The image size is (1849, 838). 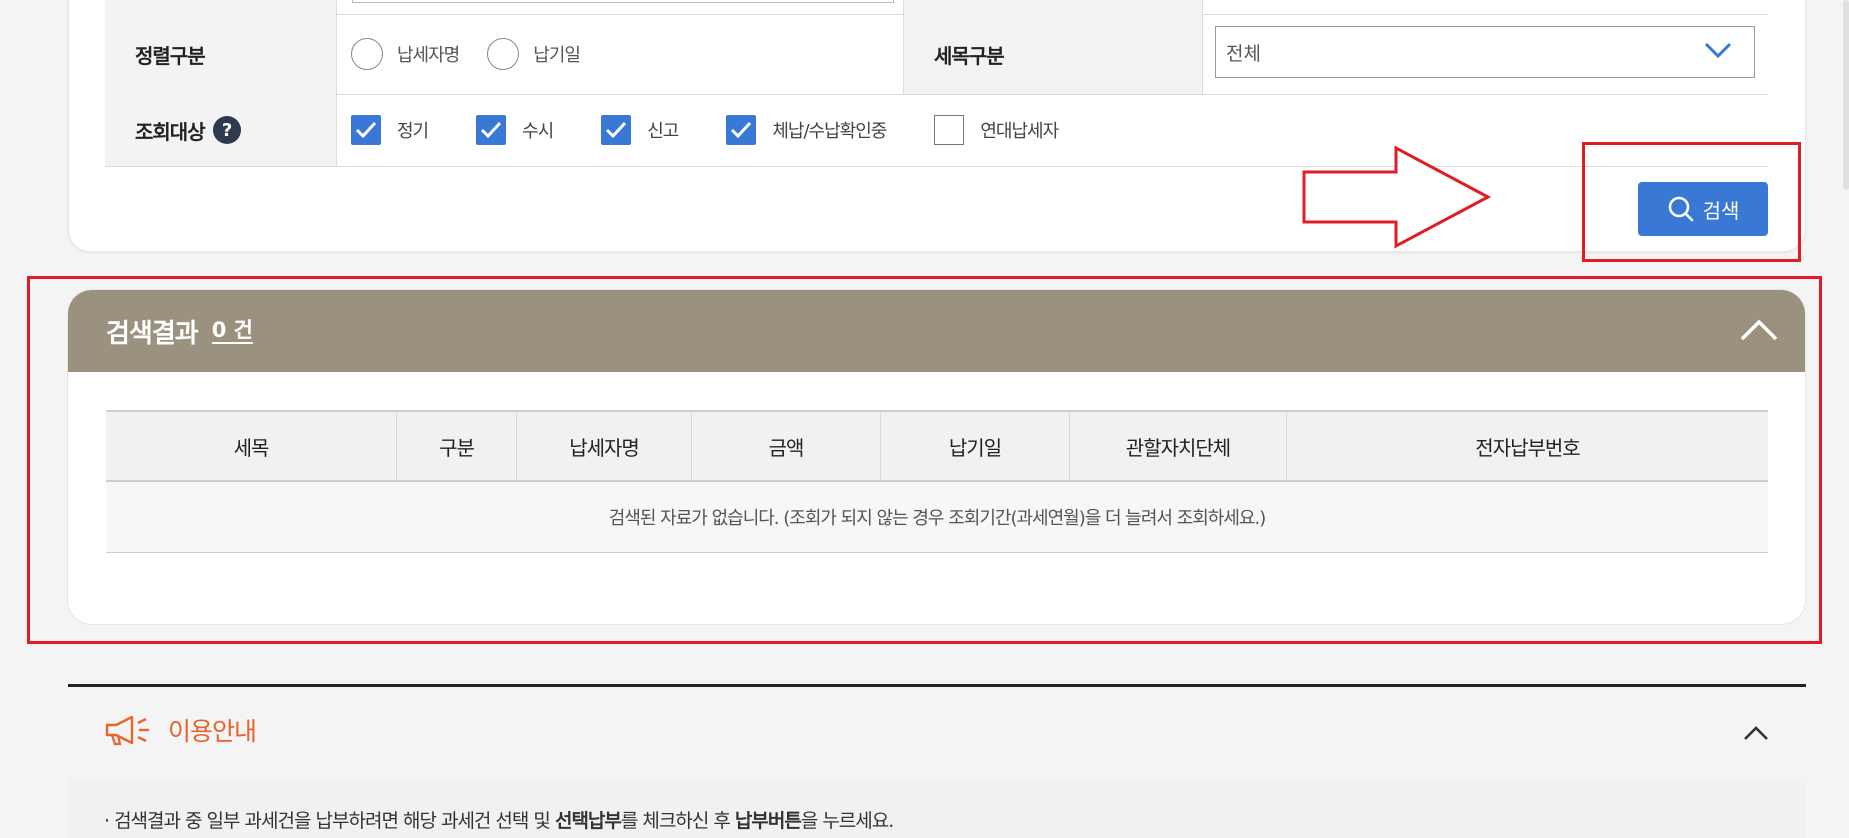 I want to click on scrollbar, so click(x=1846, y=95).